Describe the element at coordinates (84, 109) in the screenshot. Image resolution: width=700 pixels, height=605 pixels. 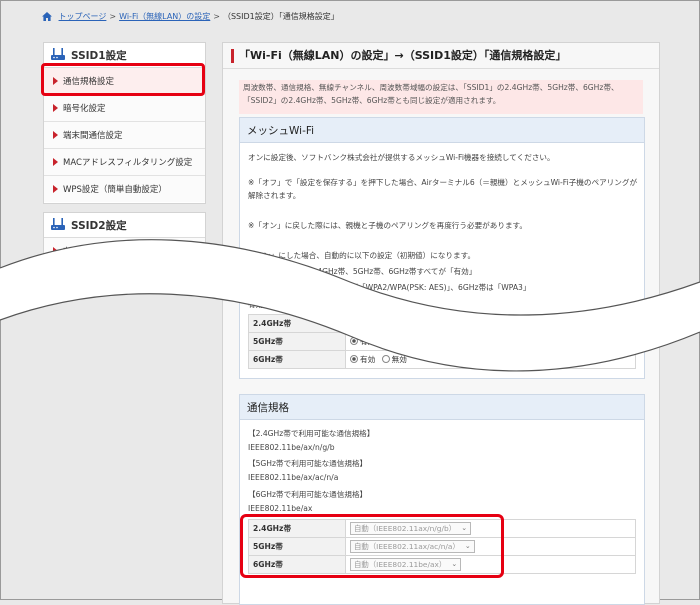
I see `sidebar-item-label: 暗号化設定` at that location.